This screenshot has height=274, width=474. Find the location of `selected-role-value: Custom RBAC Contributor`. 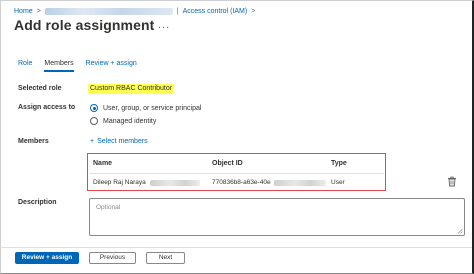

selected-role-value: Custom RBAC Contributor is located at coordinates (131, 89).